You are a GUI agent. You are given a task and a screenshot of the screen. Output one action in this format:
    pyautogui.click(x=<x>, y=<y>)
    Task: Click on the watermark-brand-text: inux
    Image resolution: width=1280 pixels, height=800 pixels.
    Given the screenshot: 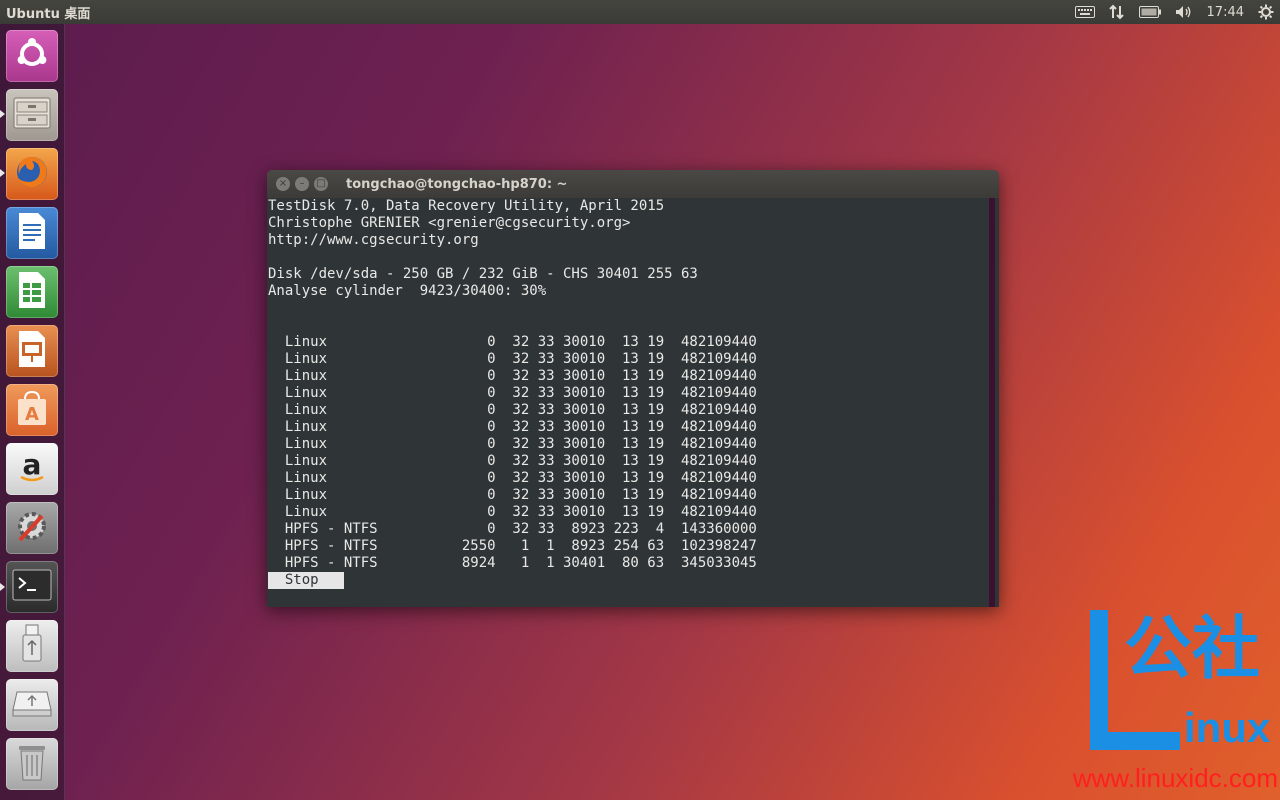 What is the action you would take?
    pyautogui.click(x=1227, y=727)
    